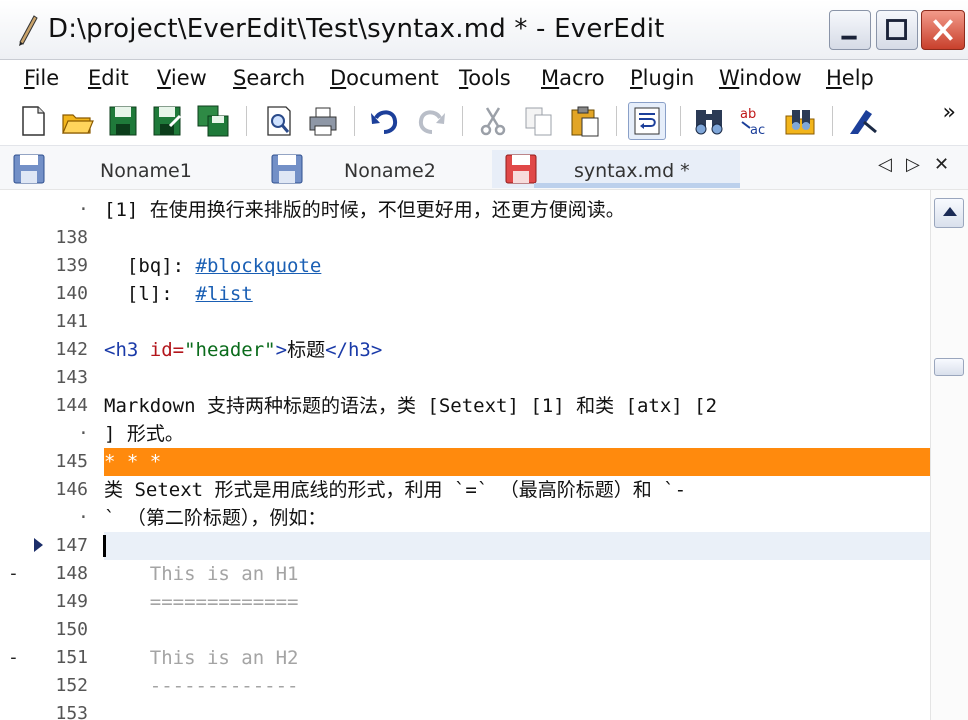 The width and height of the screenshot is (968, 720). Describe the element at coordinates (465, 210) in the screenshot. I see `editor-line: · [1] 在使用换行来排版的时候，不但更好用，还更方便阅读。` at that location.